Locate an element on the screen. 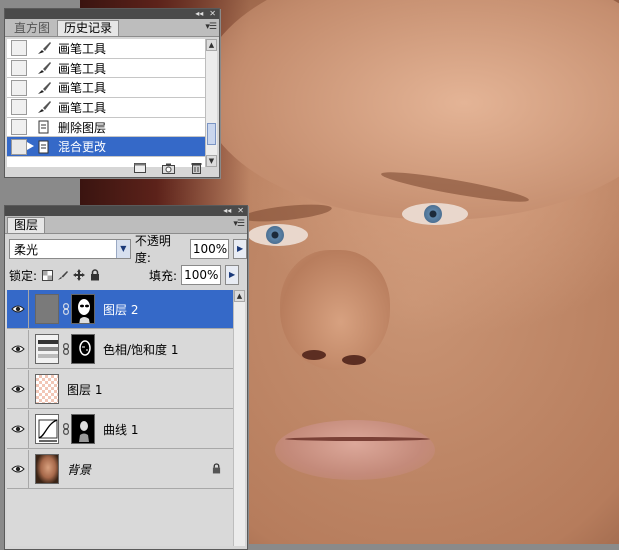  opacity-slider-arrow-icon: ▶ is located at coordinates (240, 249).